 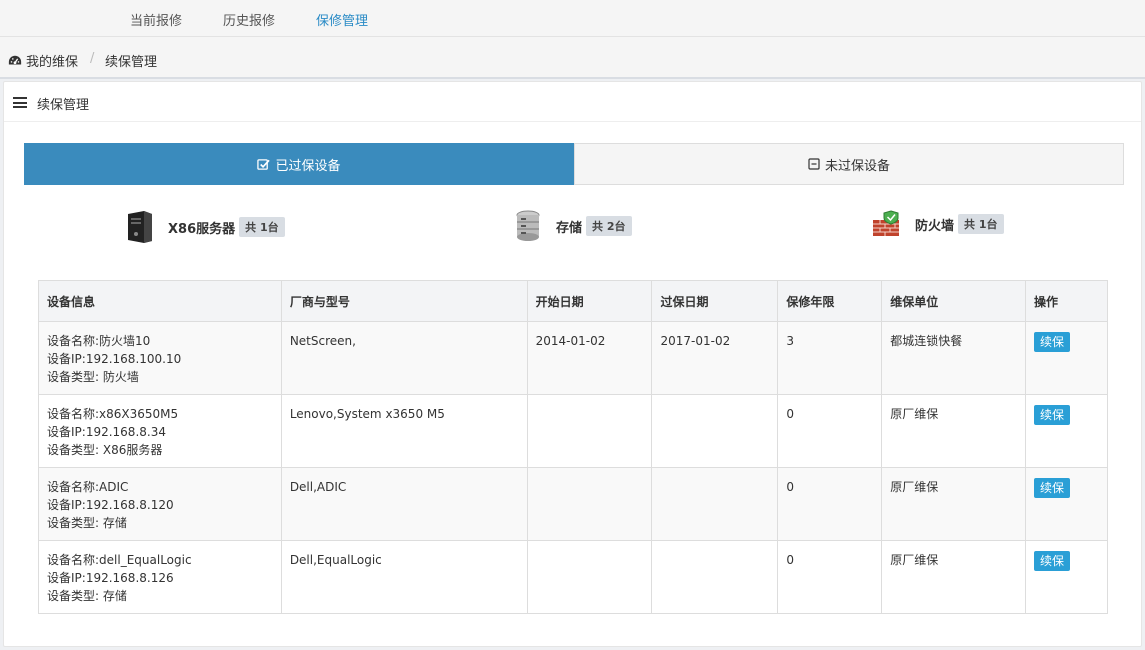 I want to click on device-name: 设备名称:ADIC, so click(x=88, y=487).